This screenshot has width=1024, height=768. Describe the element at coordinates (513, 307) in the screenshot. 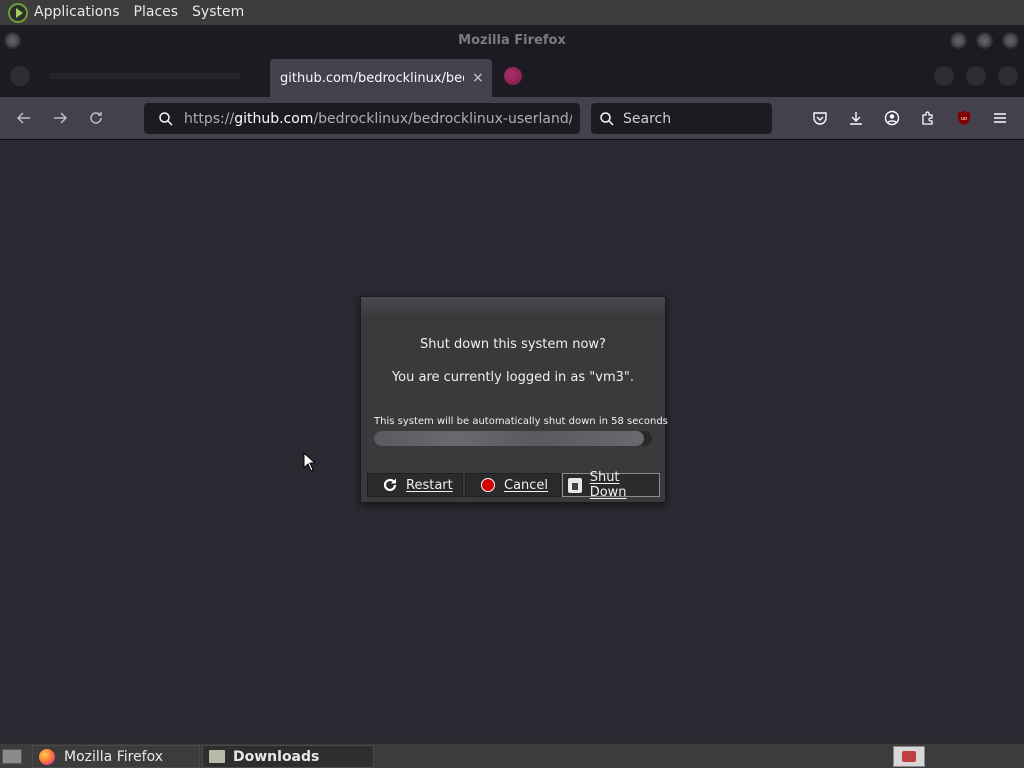

I see `dialog-header` at that location.